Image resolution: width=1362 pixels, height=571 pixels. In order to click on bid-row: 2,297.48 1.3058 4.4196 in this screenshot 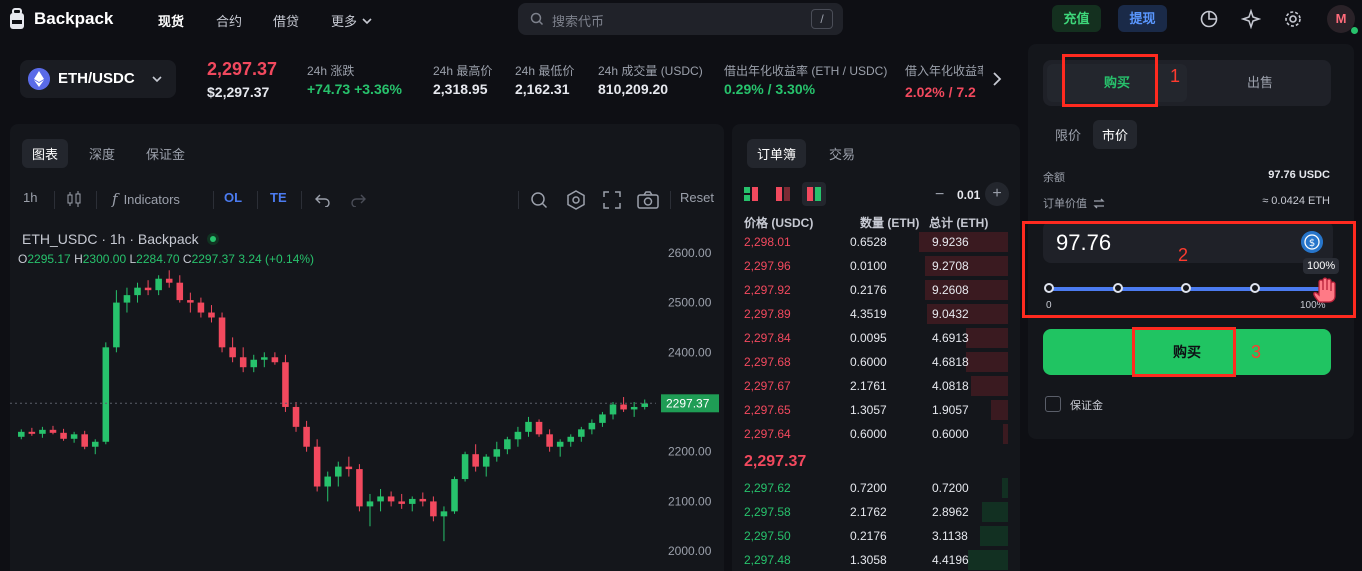, I will do `click(876, 559)`.